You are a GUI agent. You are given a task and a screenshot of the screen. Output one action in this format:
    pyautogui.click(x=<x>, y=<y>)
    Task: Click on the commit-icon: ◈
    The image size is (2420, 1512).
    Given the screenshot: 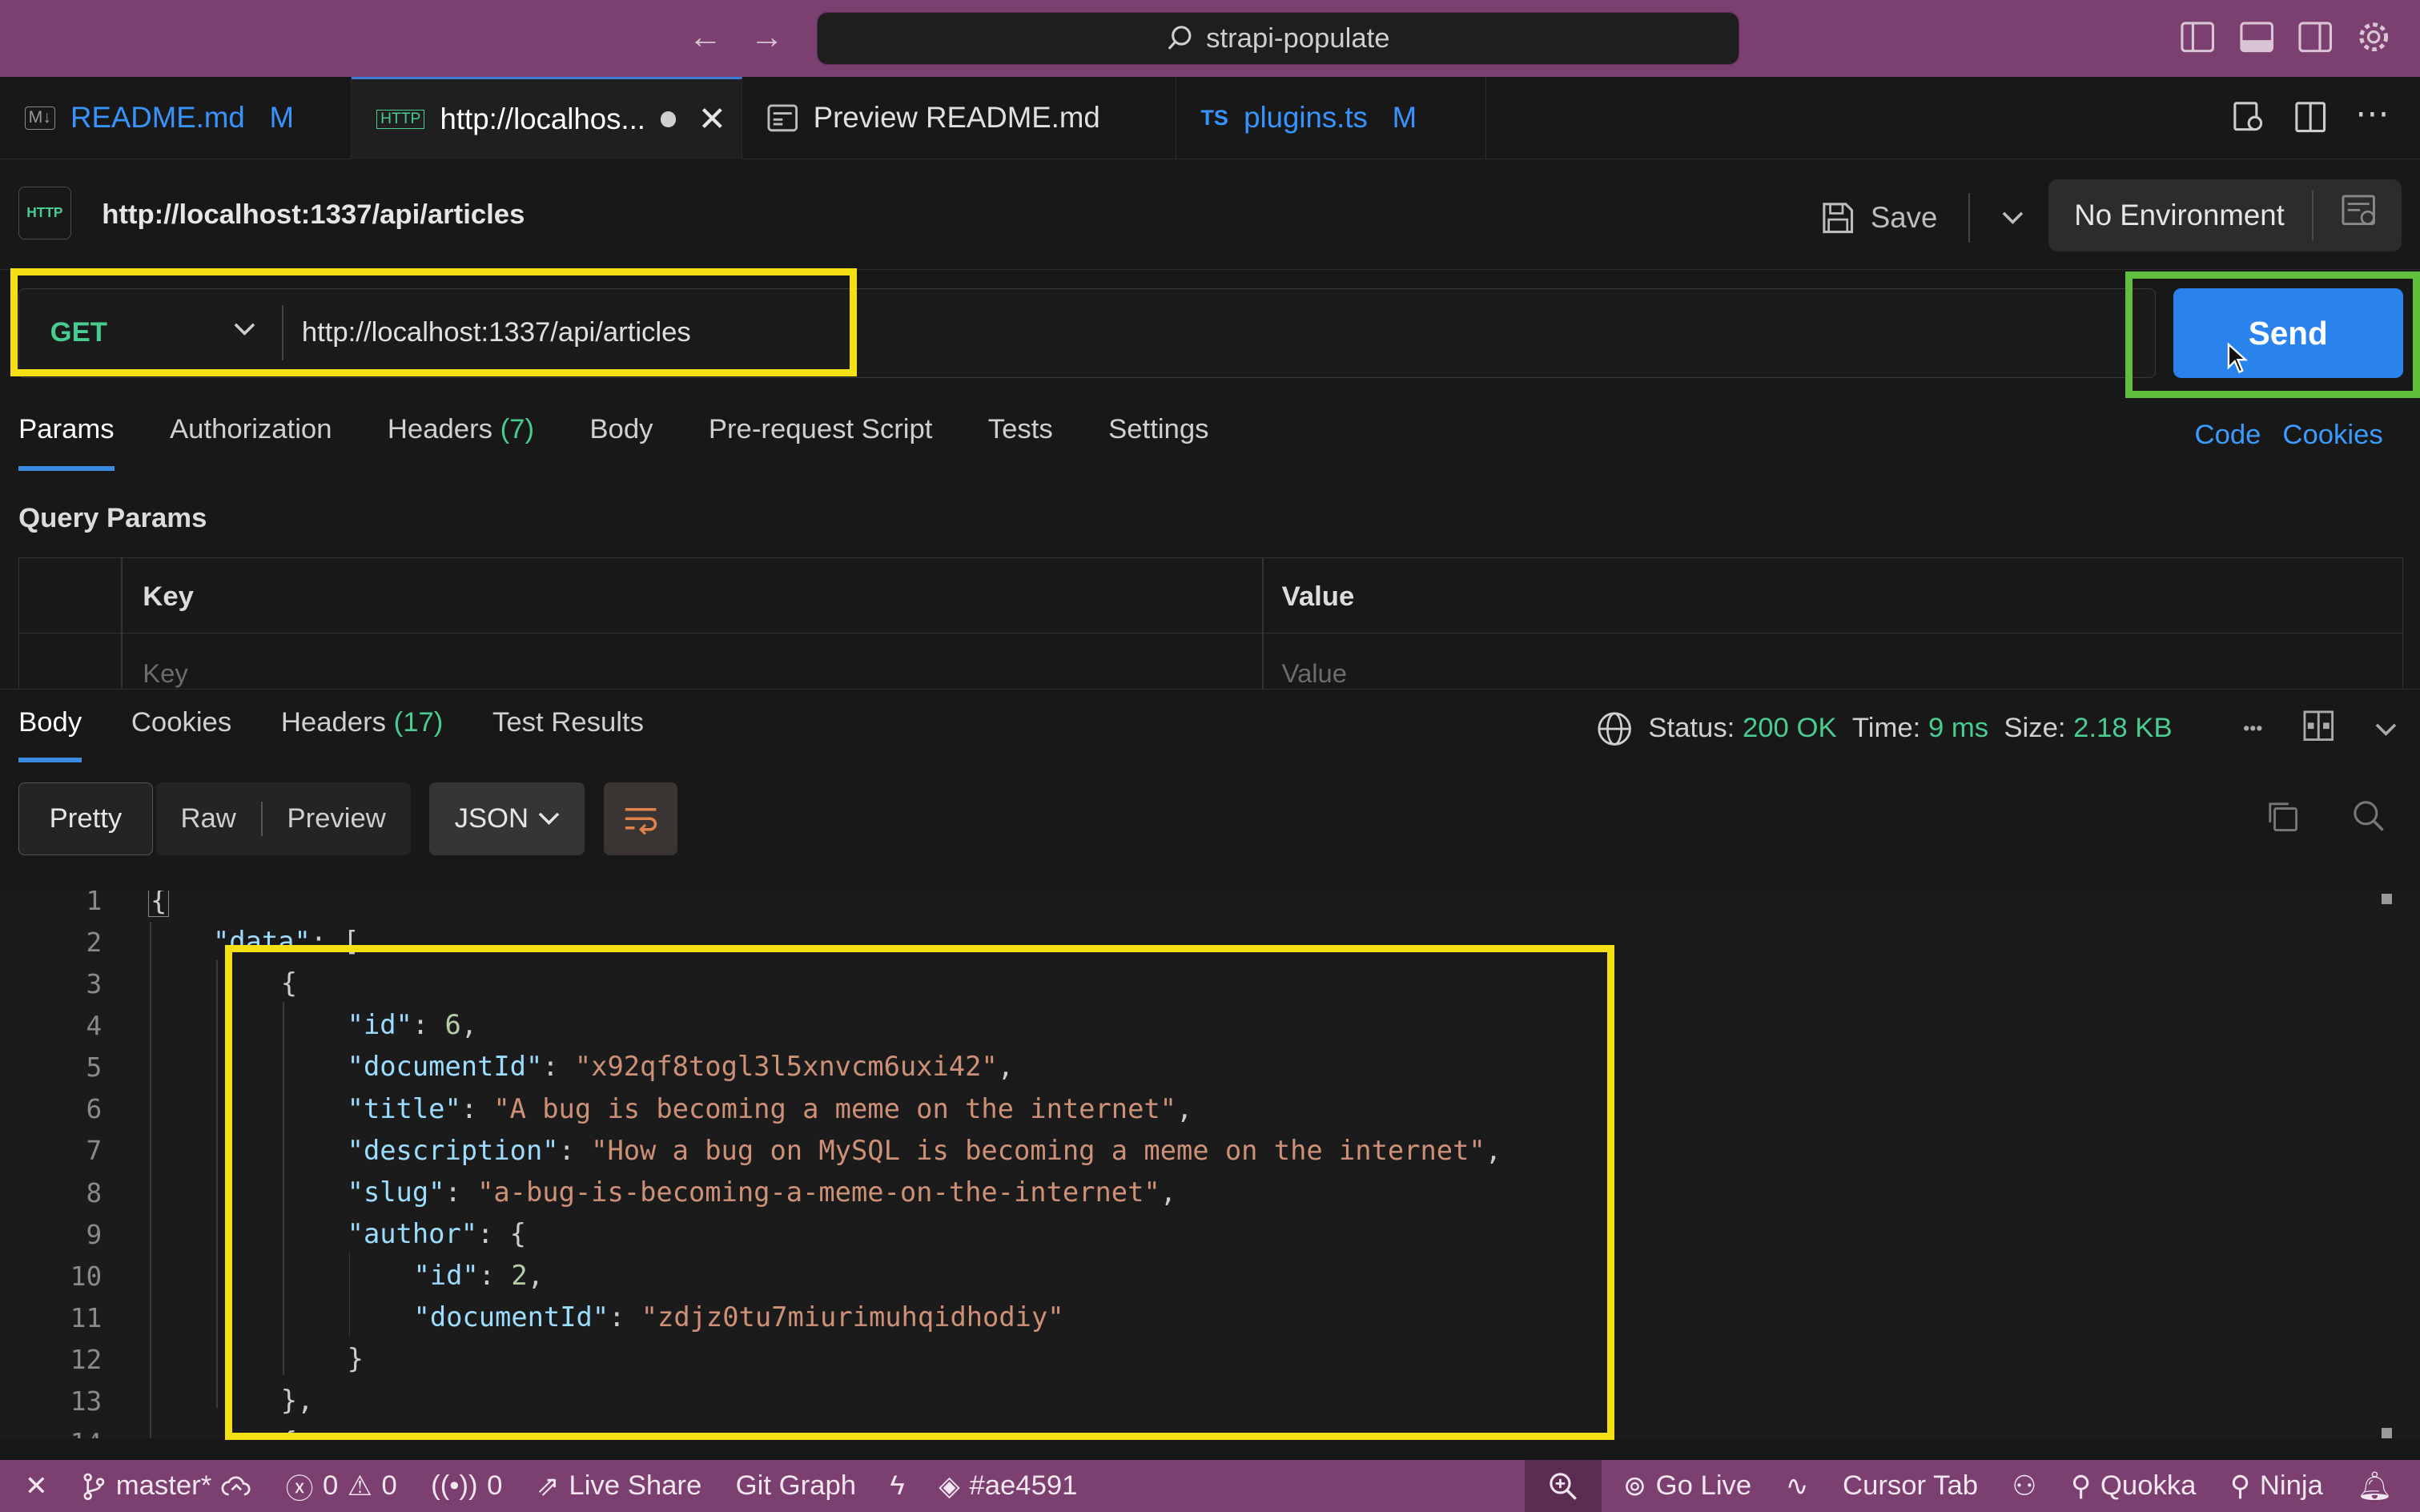 What is the action you would take?
    pyautogui.click(x=949, y=1486)
    